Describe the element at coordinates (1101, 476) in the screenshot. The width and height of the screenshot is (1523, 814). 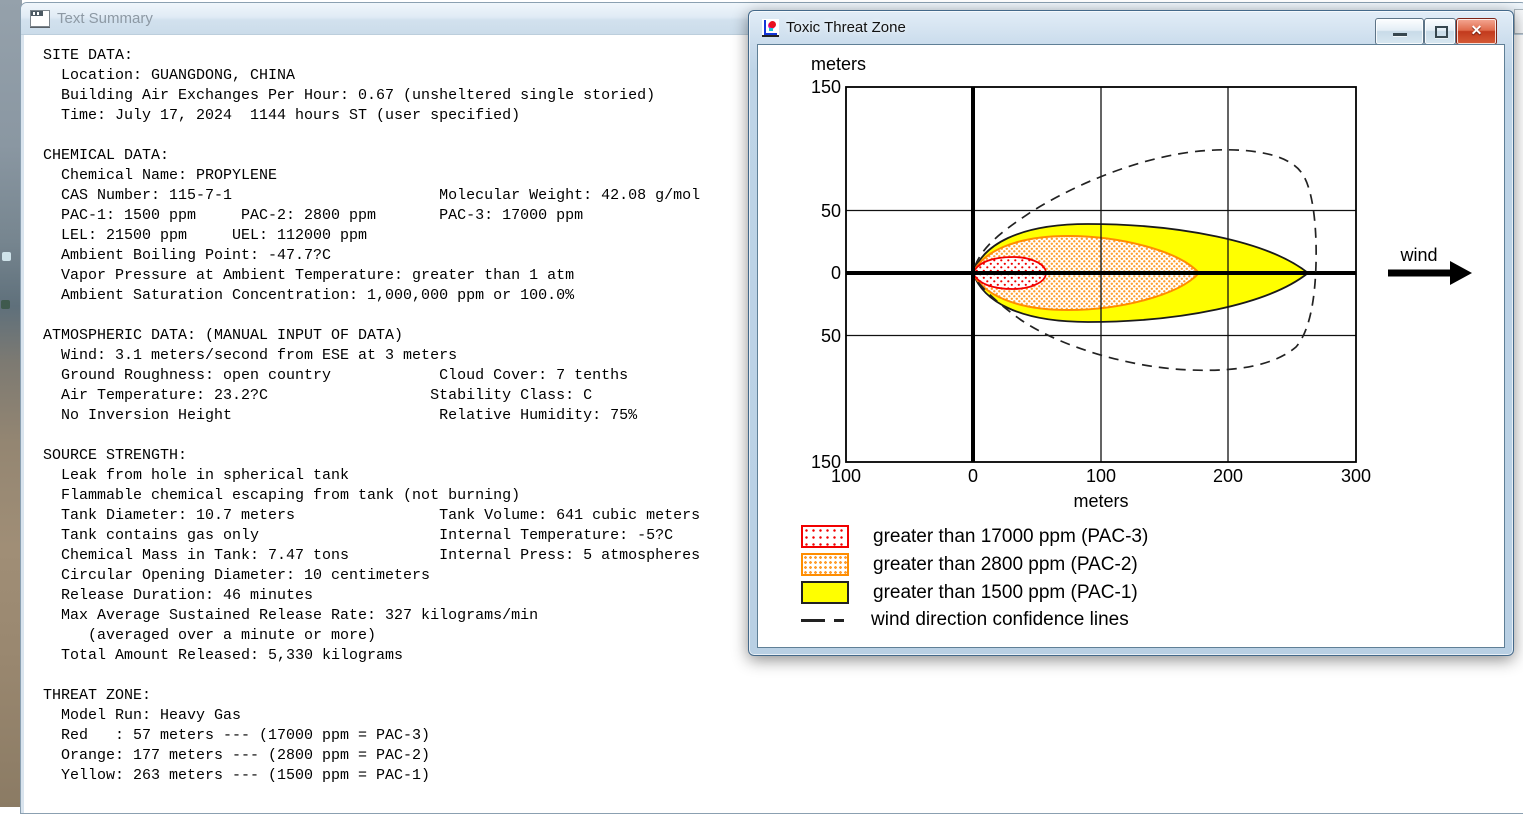
I see `x-tick-100: 100` at that location.